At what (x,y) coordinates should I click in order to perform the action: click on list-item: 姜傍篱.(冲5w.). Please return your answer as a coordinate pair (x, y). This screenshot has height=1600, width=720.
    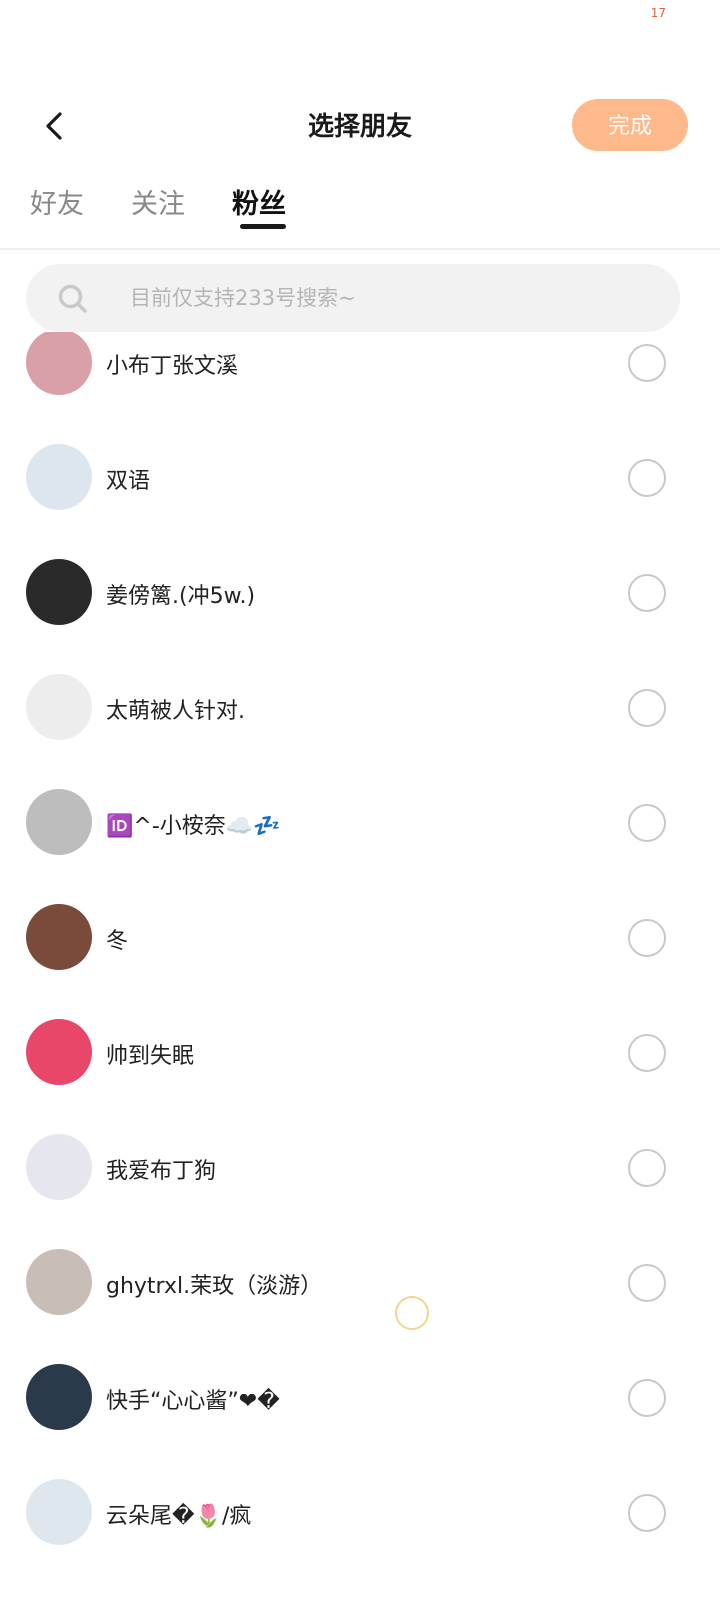
    Looking at the image, I should click on (360, 591).